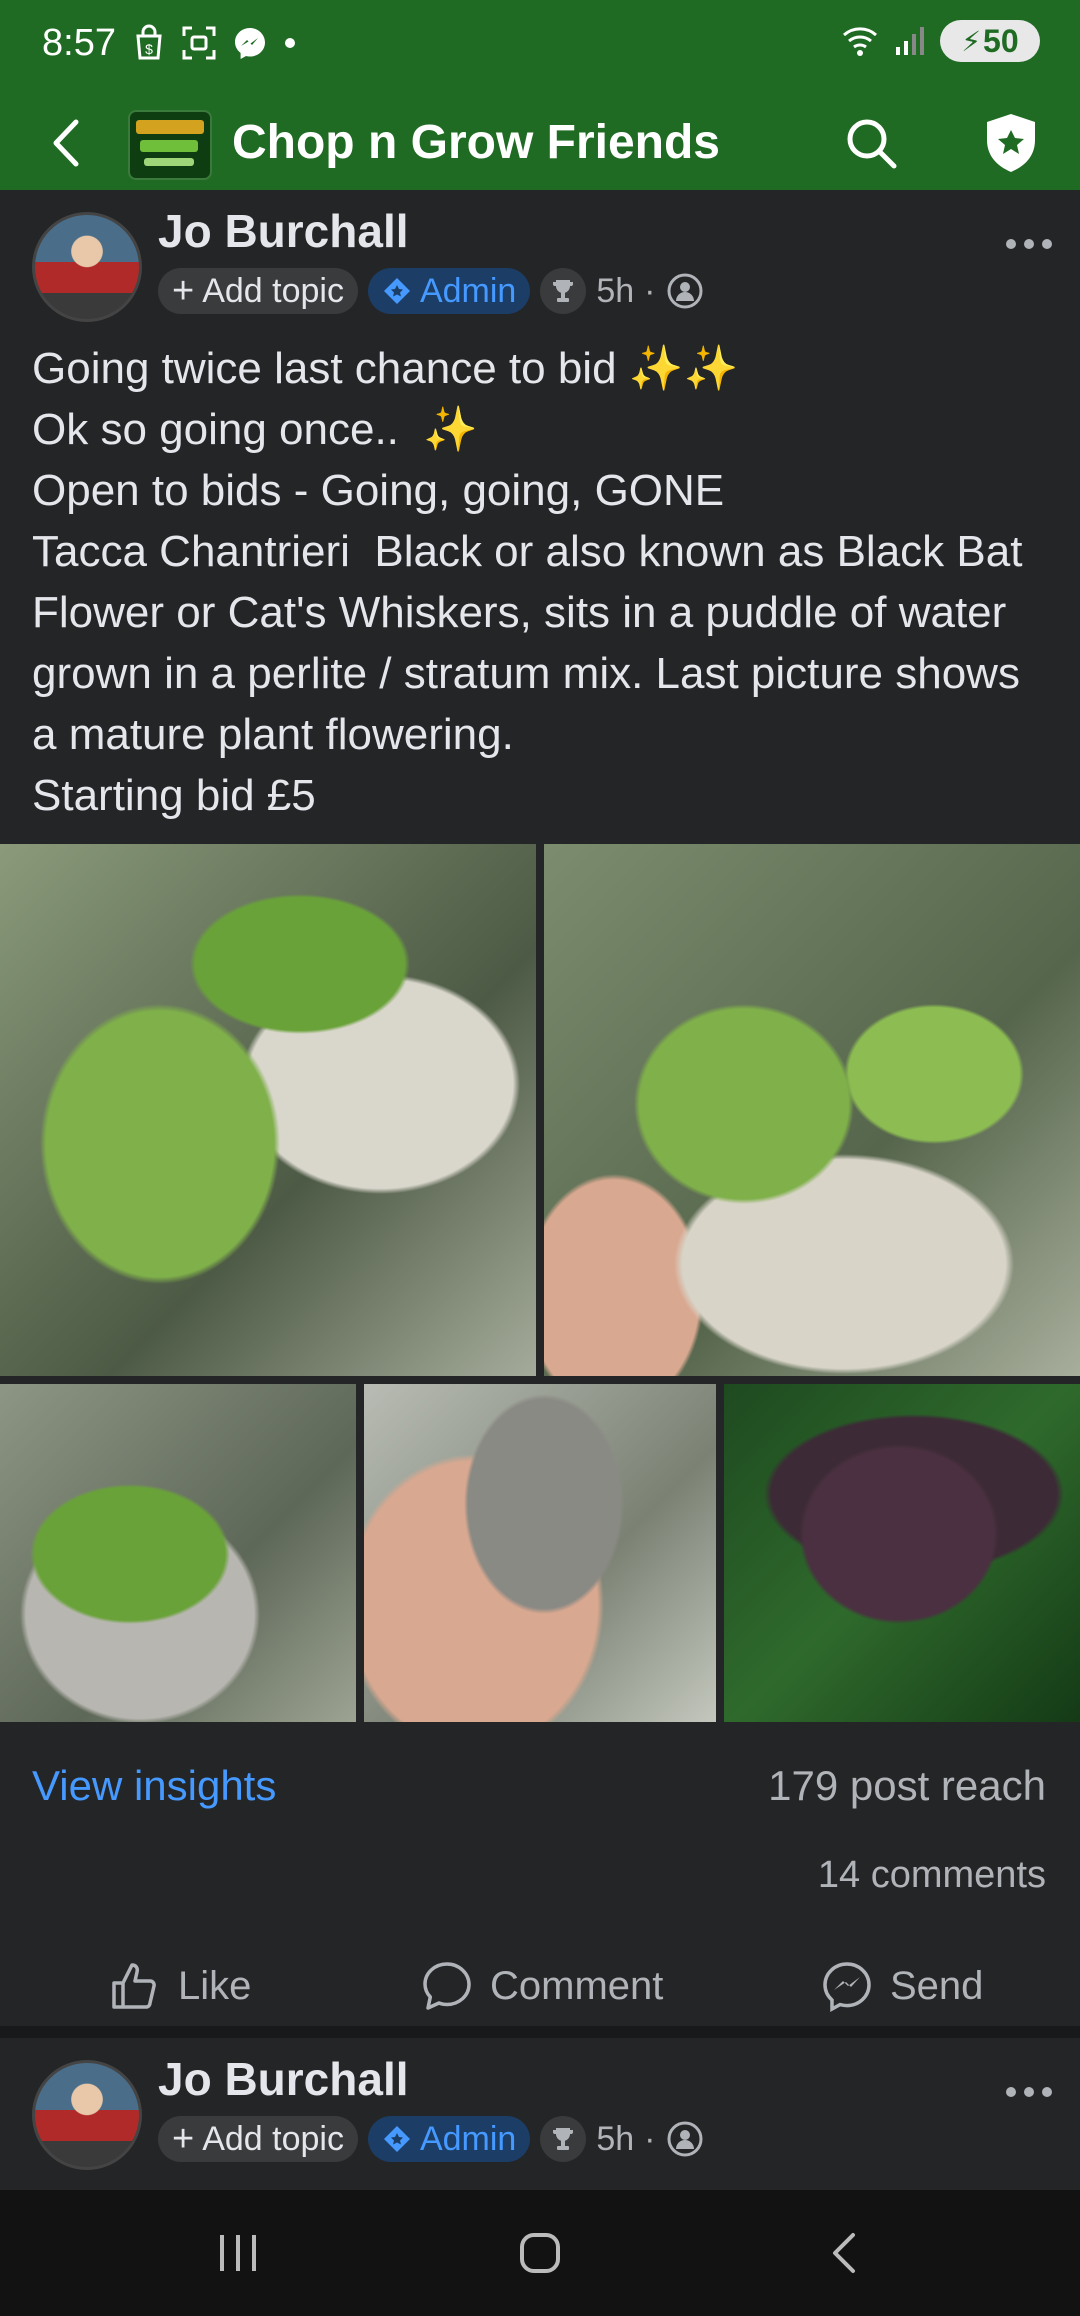 The image size is (1080, 2316). I want to click on status-bar: 8:57 $ ⚡ 50, so click(540, 48).